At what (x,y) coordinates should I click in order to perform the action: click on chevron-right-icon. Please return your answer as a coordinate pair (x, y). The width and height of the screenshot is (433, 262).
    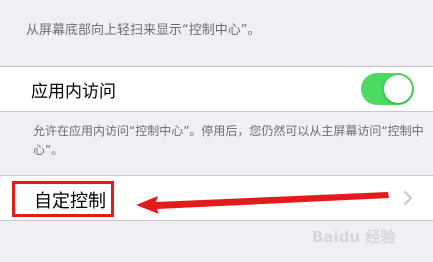
    Looking at the image, I should click on (408, 198).